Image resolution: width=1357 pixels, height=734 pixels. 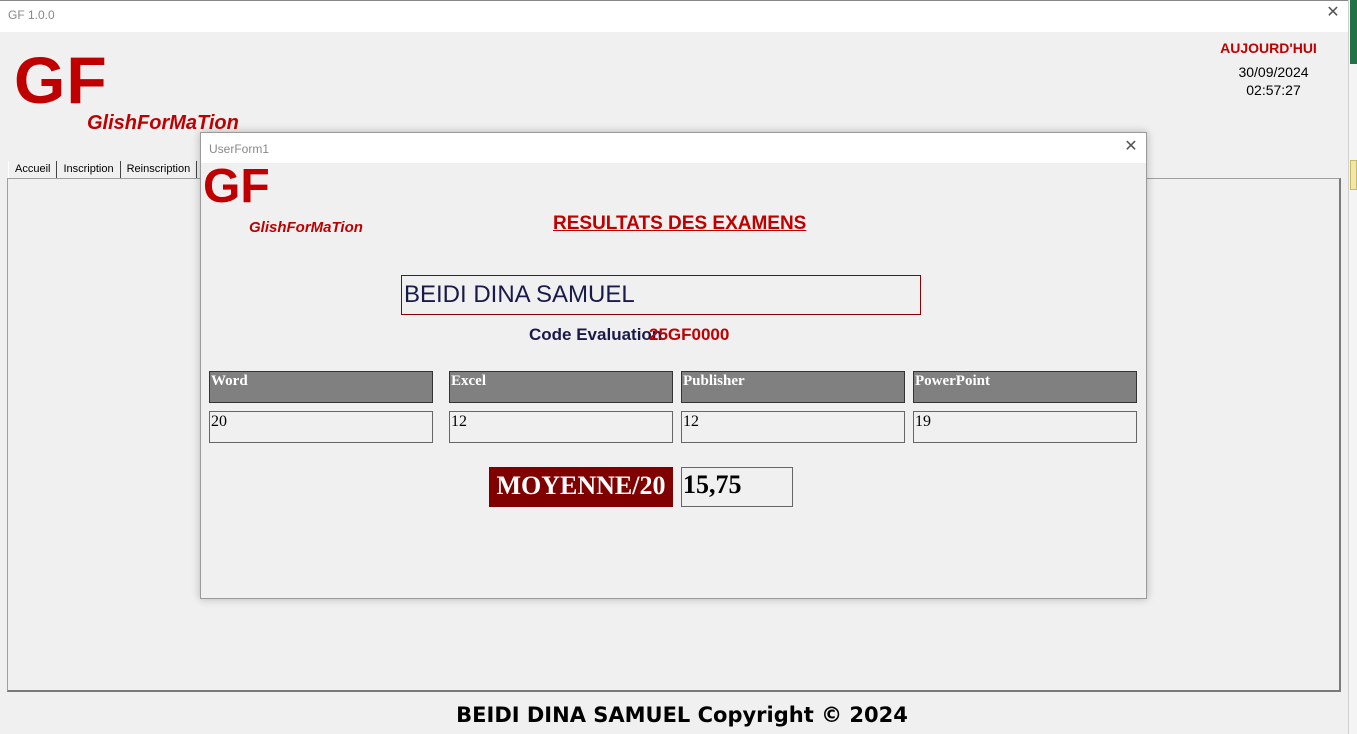 I want to click on score-field-word: 20, so click(x=321, y=427).